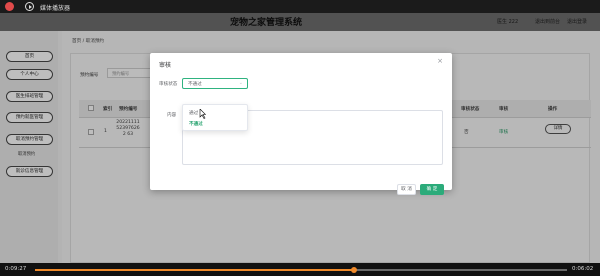 The image size is (600, 276). I want to click on seek-knob, so click(354, 270).